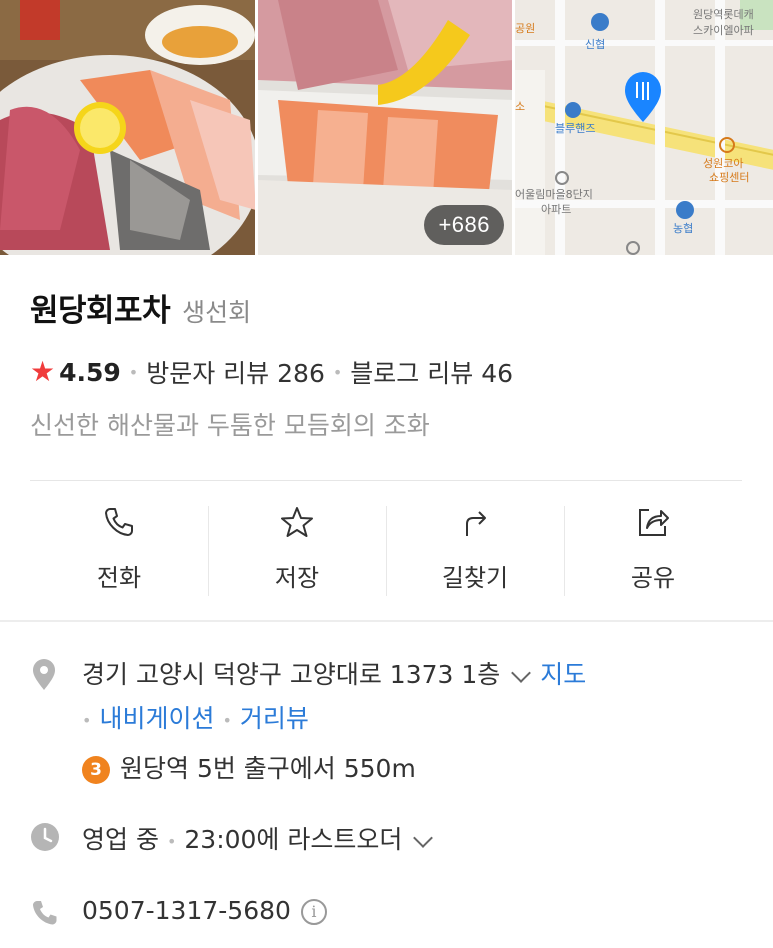 This screenshot has width=773, height=948. I want to click on phone-solid-icon, so click(45, 913).